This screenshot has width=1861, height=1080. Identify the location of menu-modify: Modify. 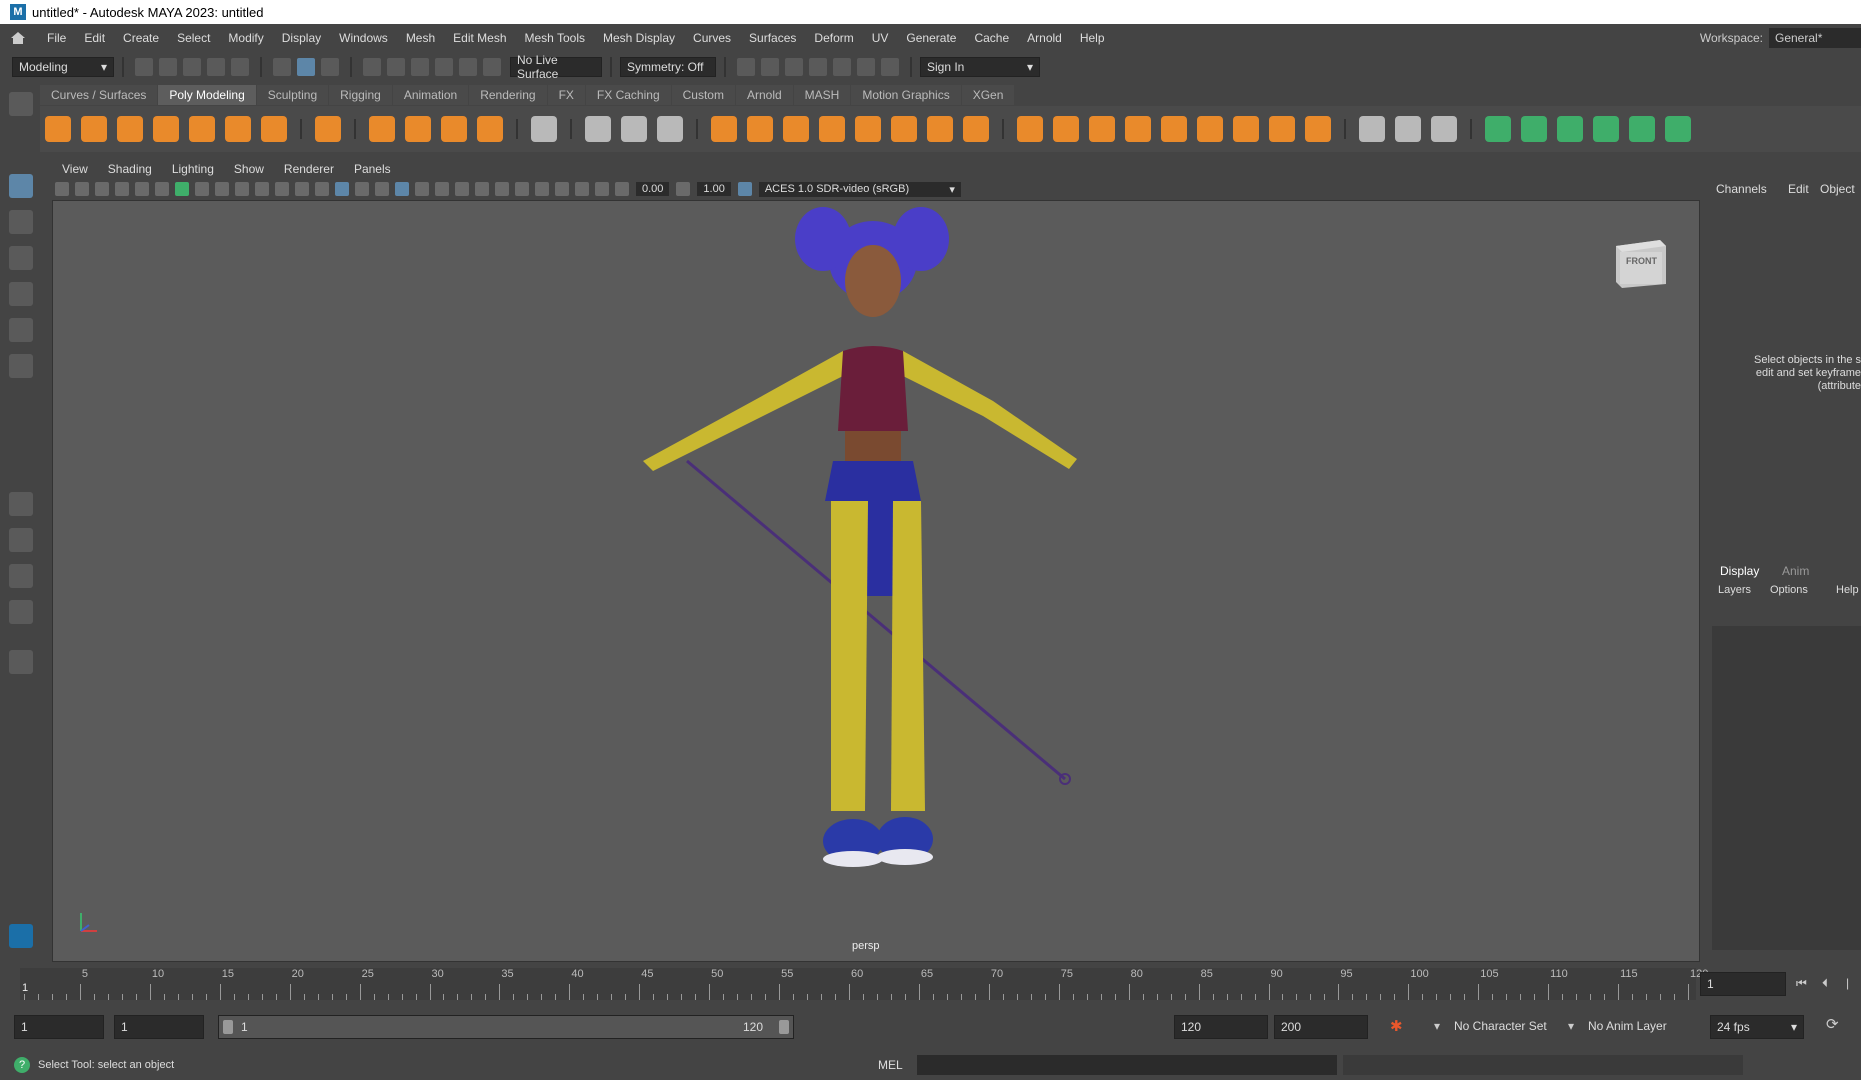
(245, 38).